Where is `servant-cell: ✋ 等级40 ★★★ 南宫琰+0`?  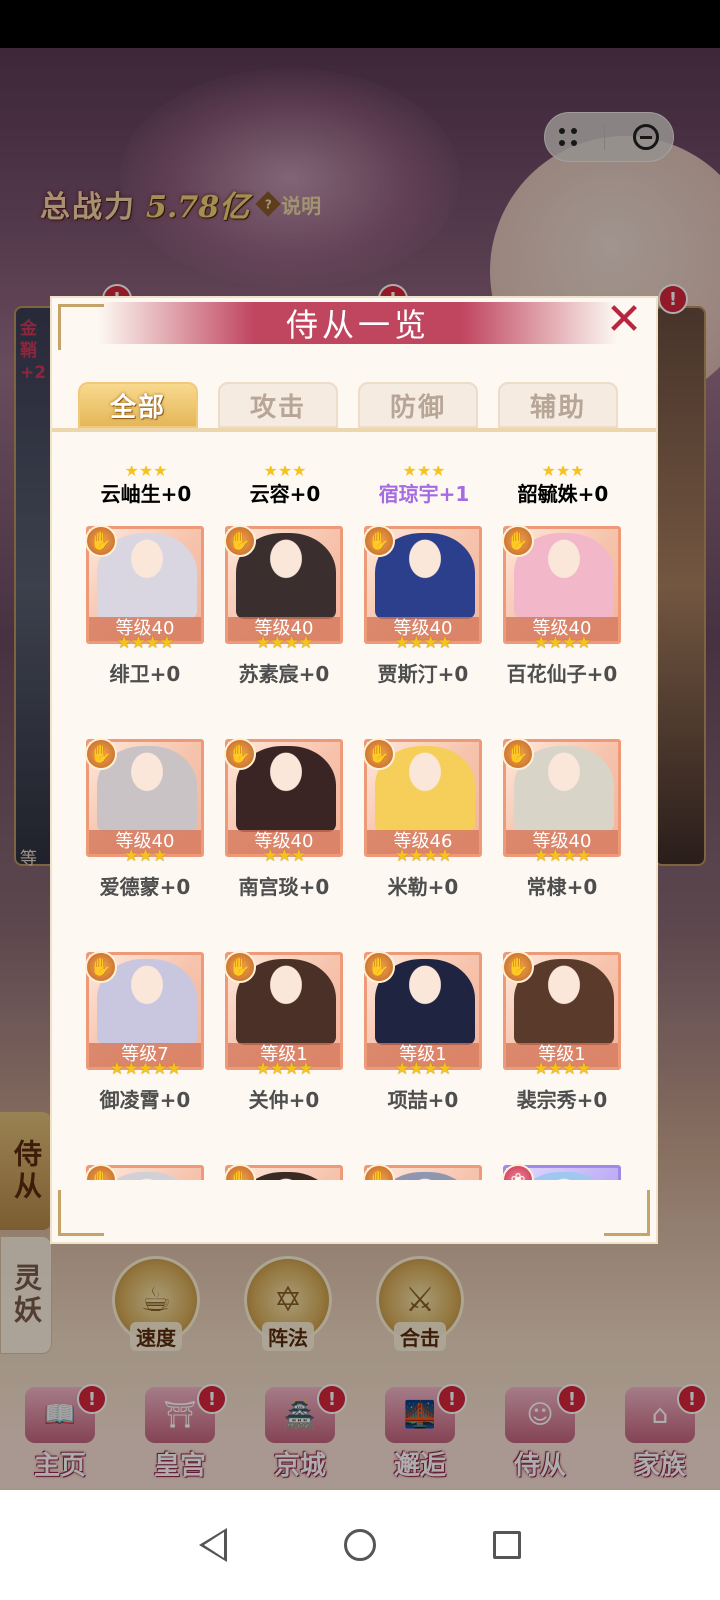 servant-cell: ✋ 等级40 ★★★ 南宫琰+0 is located at coordinates (283, 819).